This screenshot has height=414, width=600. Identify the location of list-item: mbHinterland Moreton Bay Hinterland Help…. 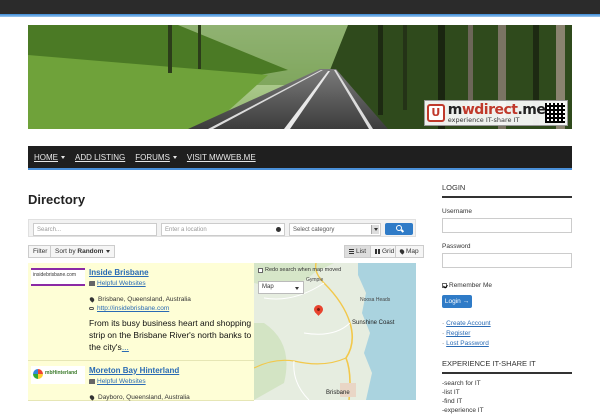
(141, 381).